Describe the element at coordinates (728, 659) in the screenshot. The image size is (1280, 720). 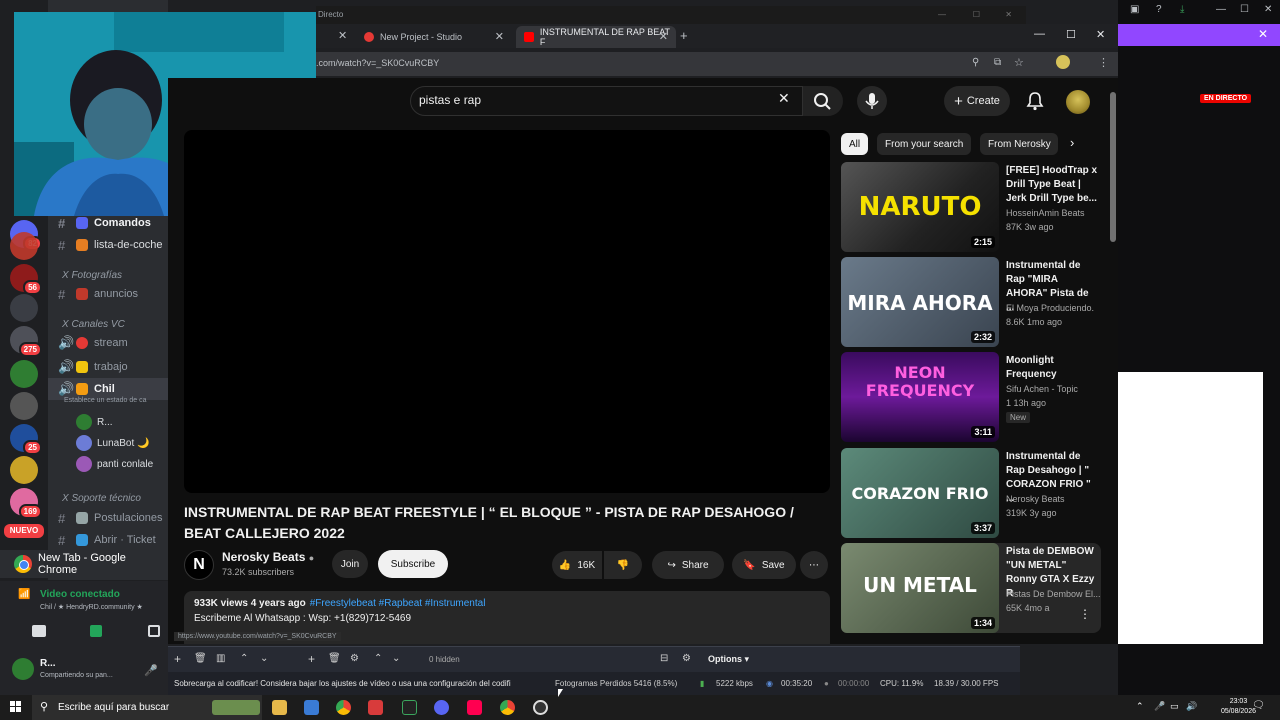
I see `options-dropdown: Options ▾` at that location.